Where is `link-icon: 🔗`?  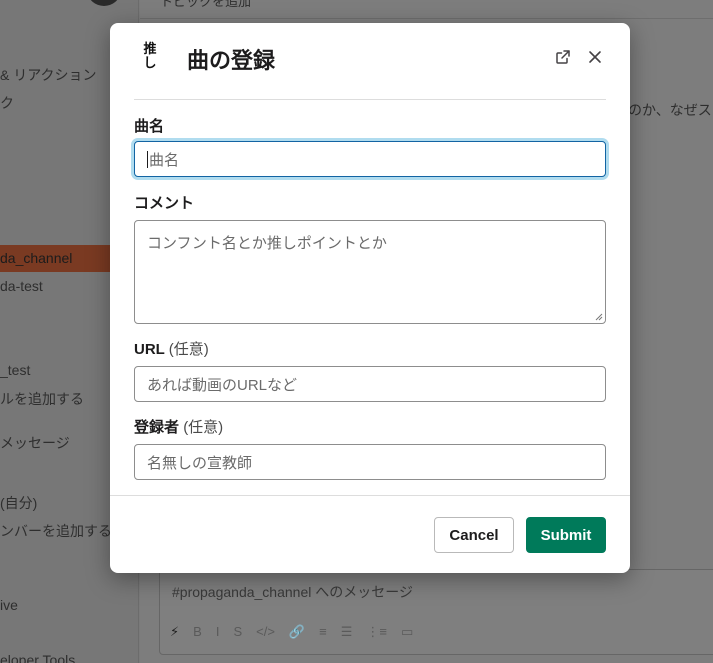
link-icon: 🔗 is located at coordinates (297, 632).